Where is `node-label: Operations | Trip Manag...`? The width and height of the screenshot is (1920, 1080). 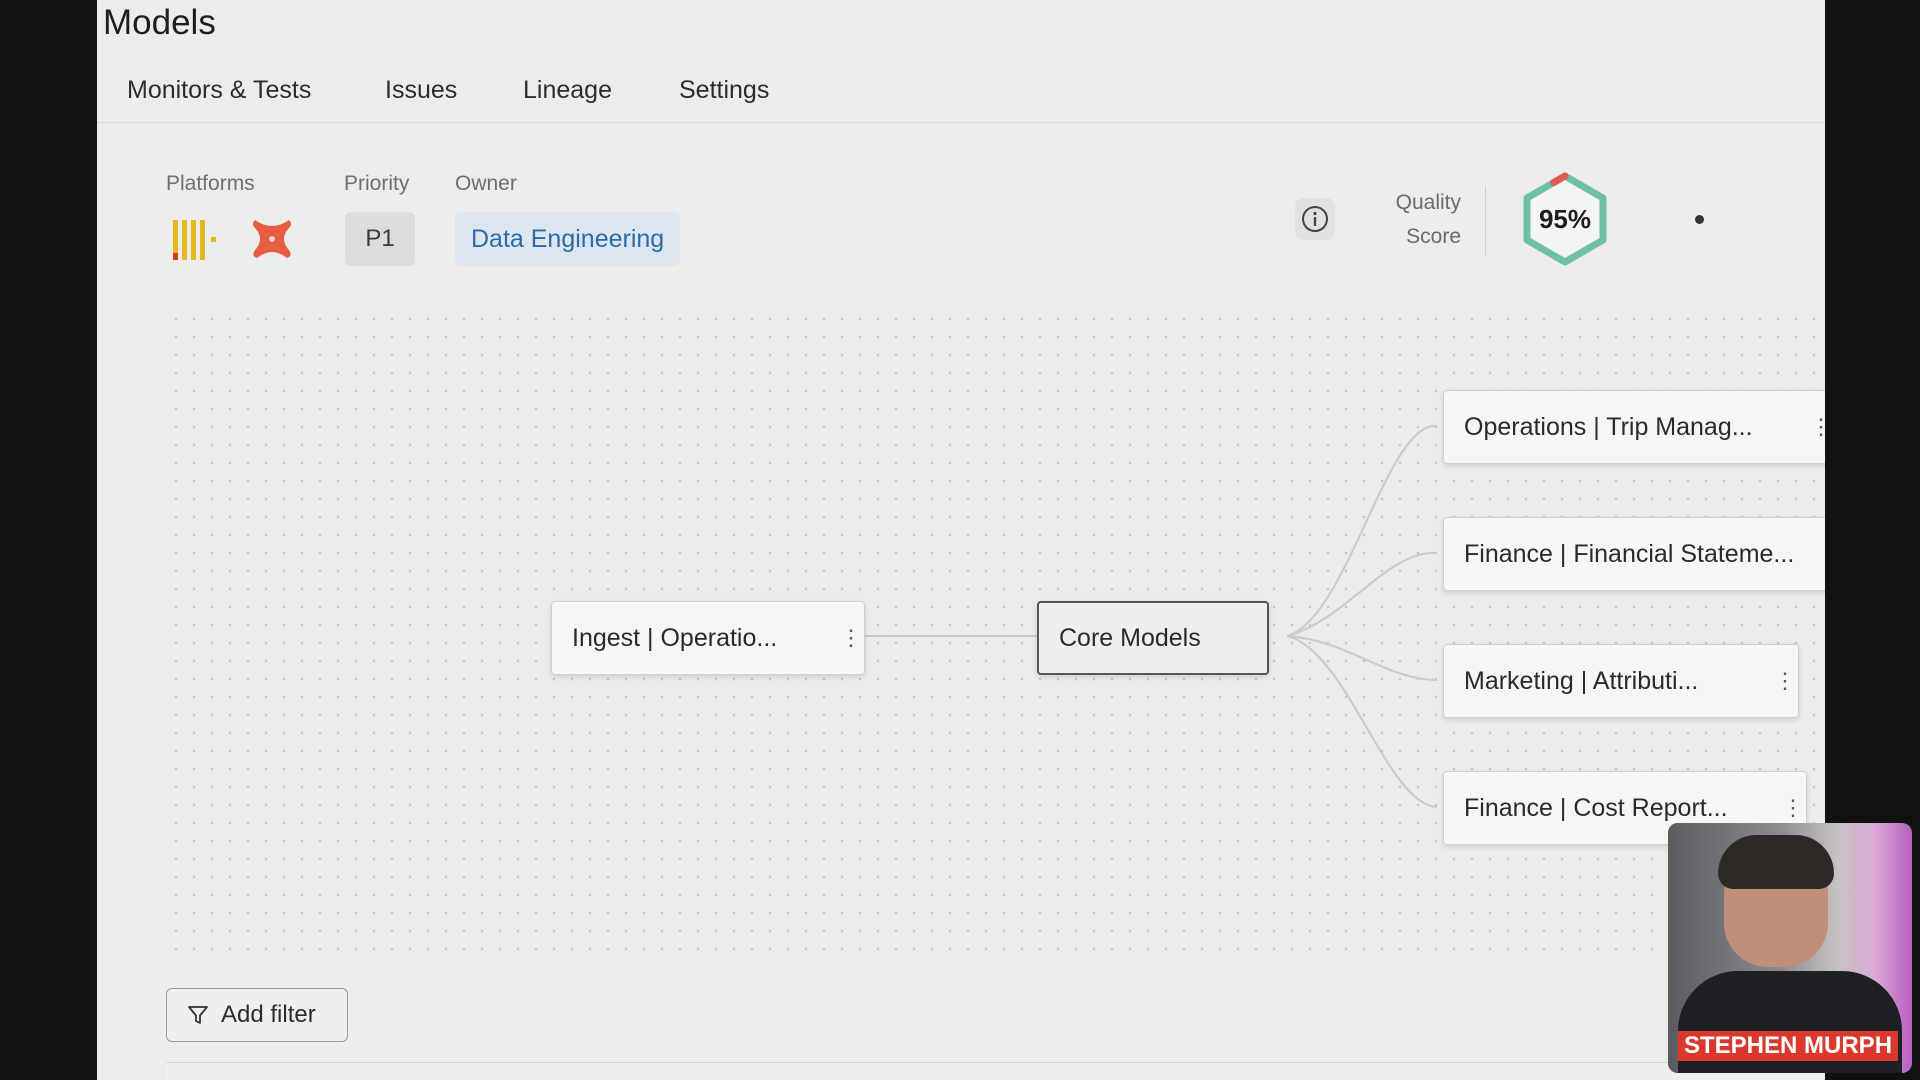
node-label: Operations | Trip Manag... is located at coordinates (1608, 426).